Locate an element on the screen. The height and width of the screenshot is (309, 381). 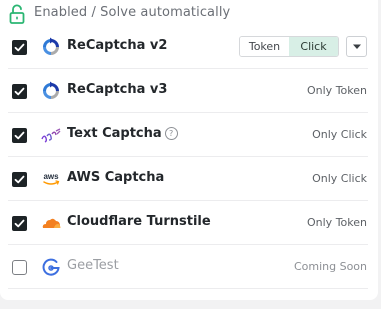
captcha-row-recaptcha-v2: ReCaptcha v2 Token Click is located at coordinates (189, 47).